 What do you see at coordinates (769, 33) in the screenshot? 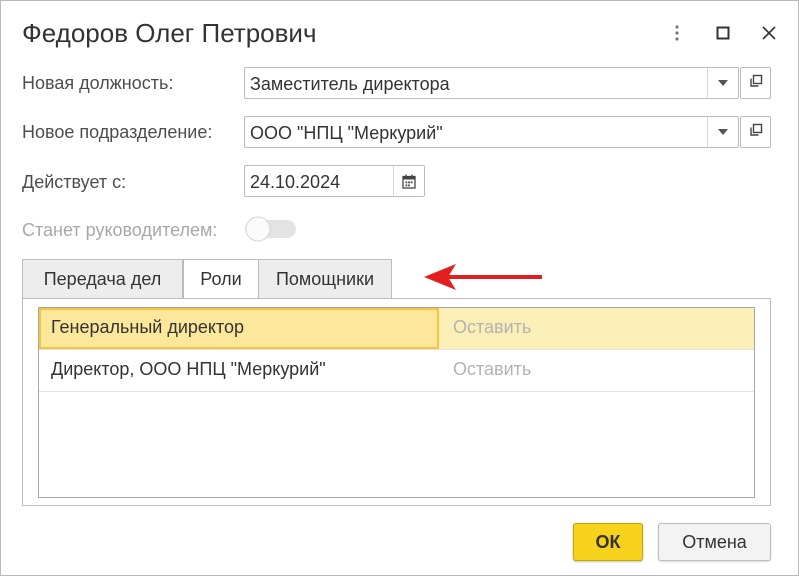
I see `close-icon` at bounding box center [769, 33].